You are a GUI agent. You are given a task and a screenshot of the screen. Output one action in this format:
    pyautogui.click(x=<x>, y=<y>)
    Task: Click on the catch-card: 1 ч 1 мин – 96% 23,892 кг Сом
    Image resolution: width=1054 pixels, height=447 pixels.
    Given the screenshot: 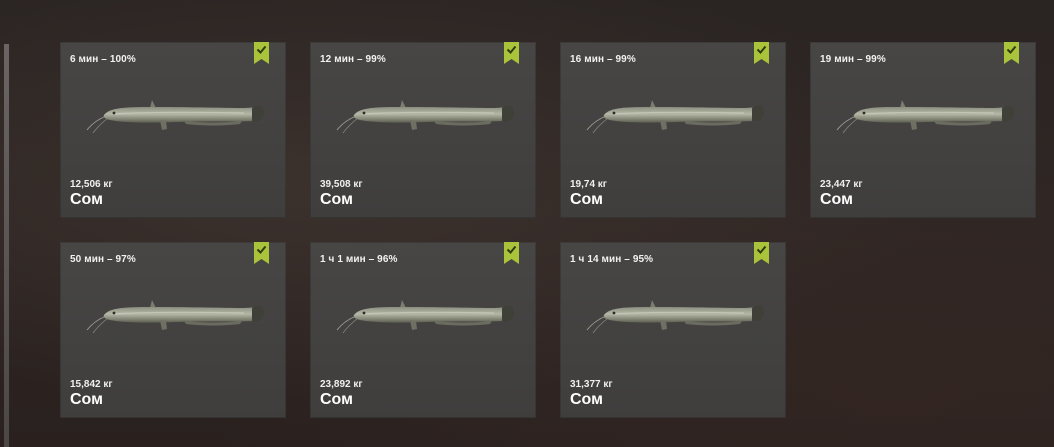 What is the action you would take?
    pyautogui.click(x=423, y=330)
    